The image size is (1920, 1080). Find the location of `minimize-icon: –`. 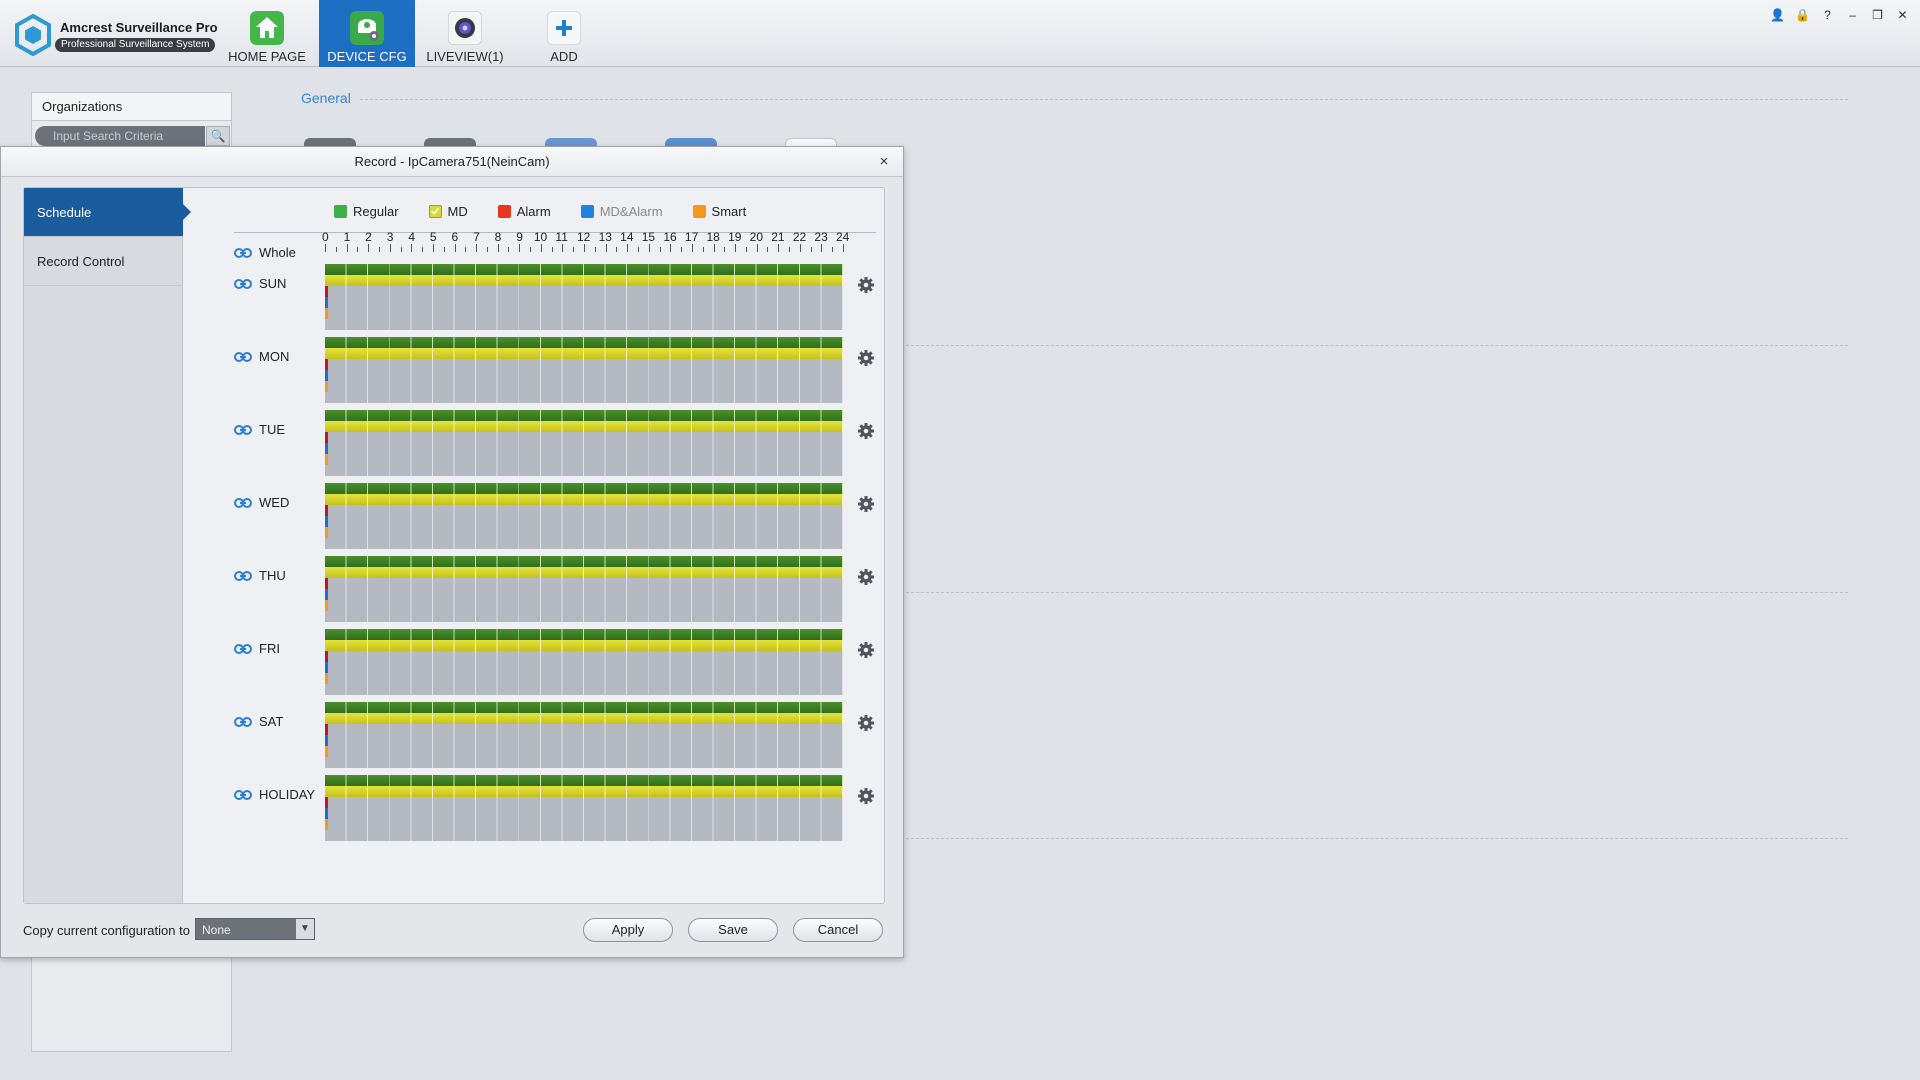

minimize-icon: – is located at coordinates (1852, 15).